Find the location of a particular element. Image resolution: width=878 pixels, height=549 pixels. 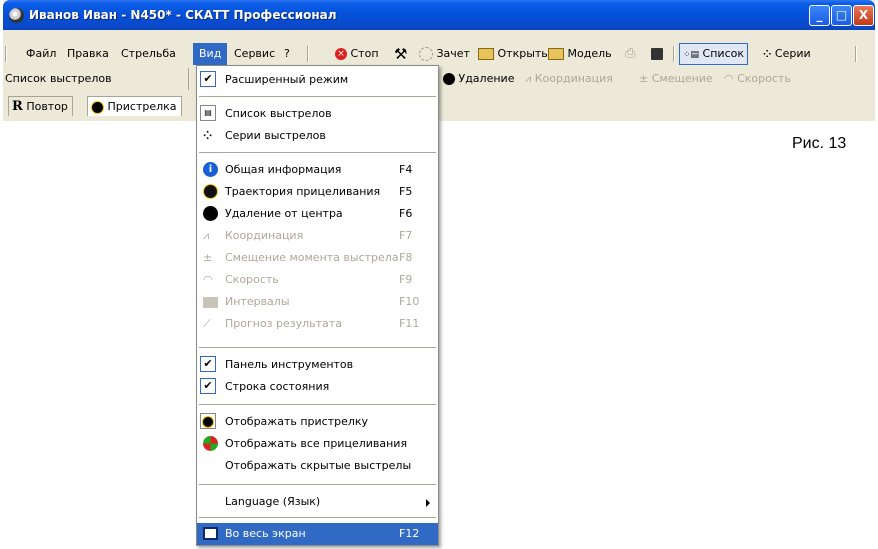

tools-icon: ⚒ is located at coordinates (400, 54).